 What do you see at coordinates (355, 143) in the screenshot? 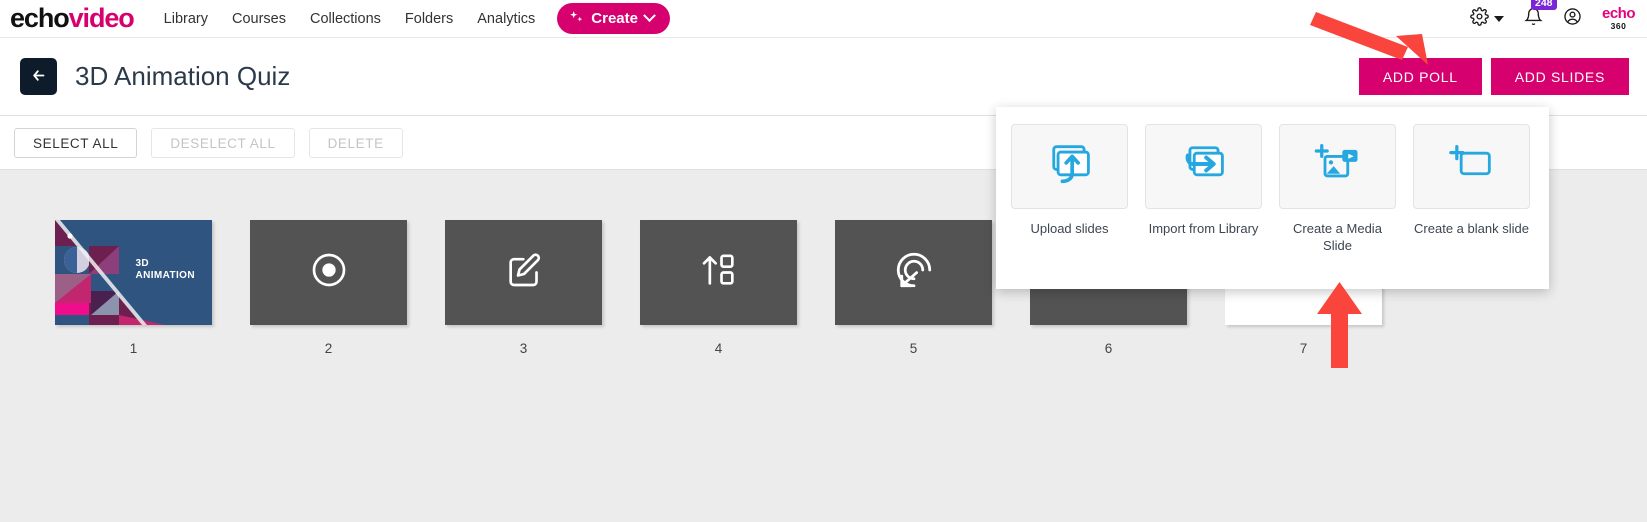
I see `delete-button: DELETE` at bounding box center [355, 143].